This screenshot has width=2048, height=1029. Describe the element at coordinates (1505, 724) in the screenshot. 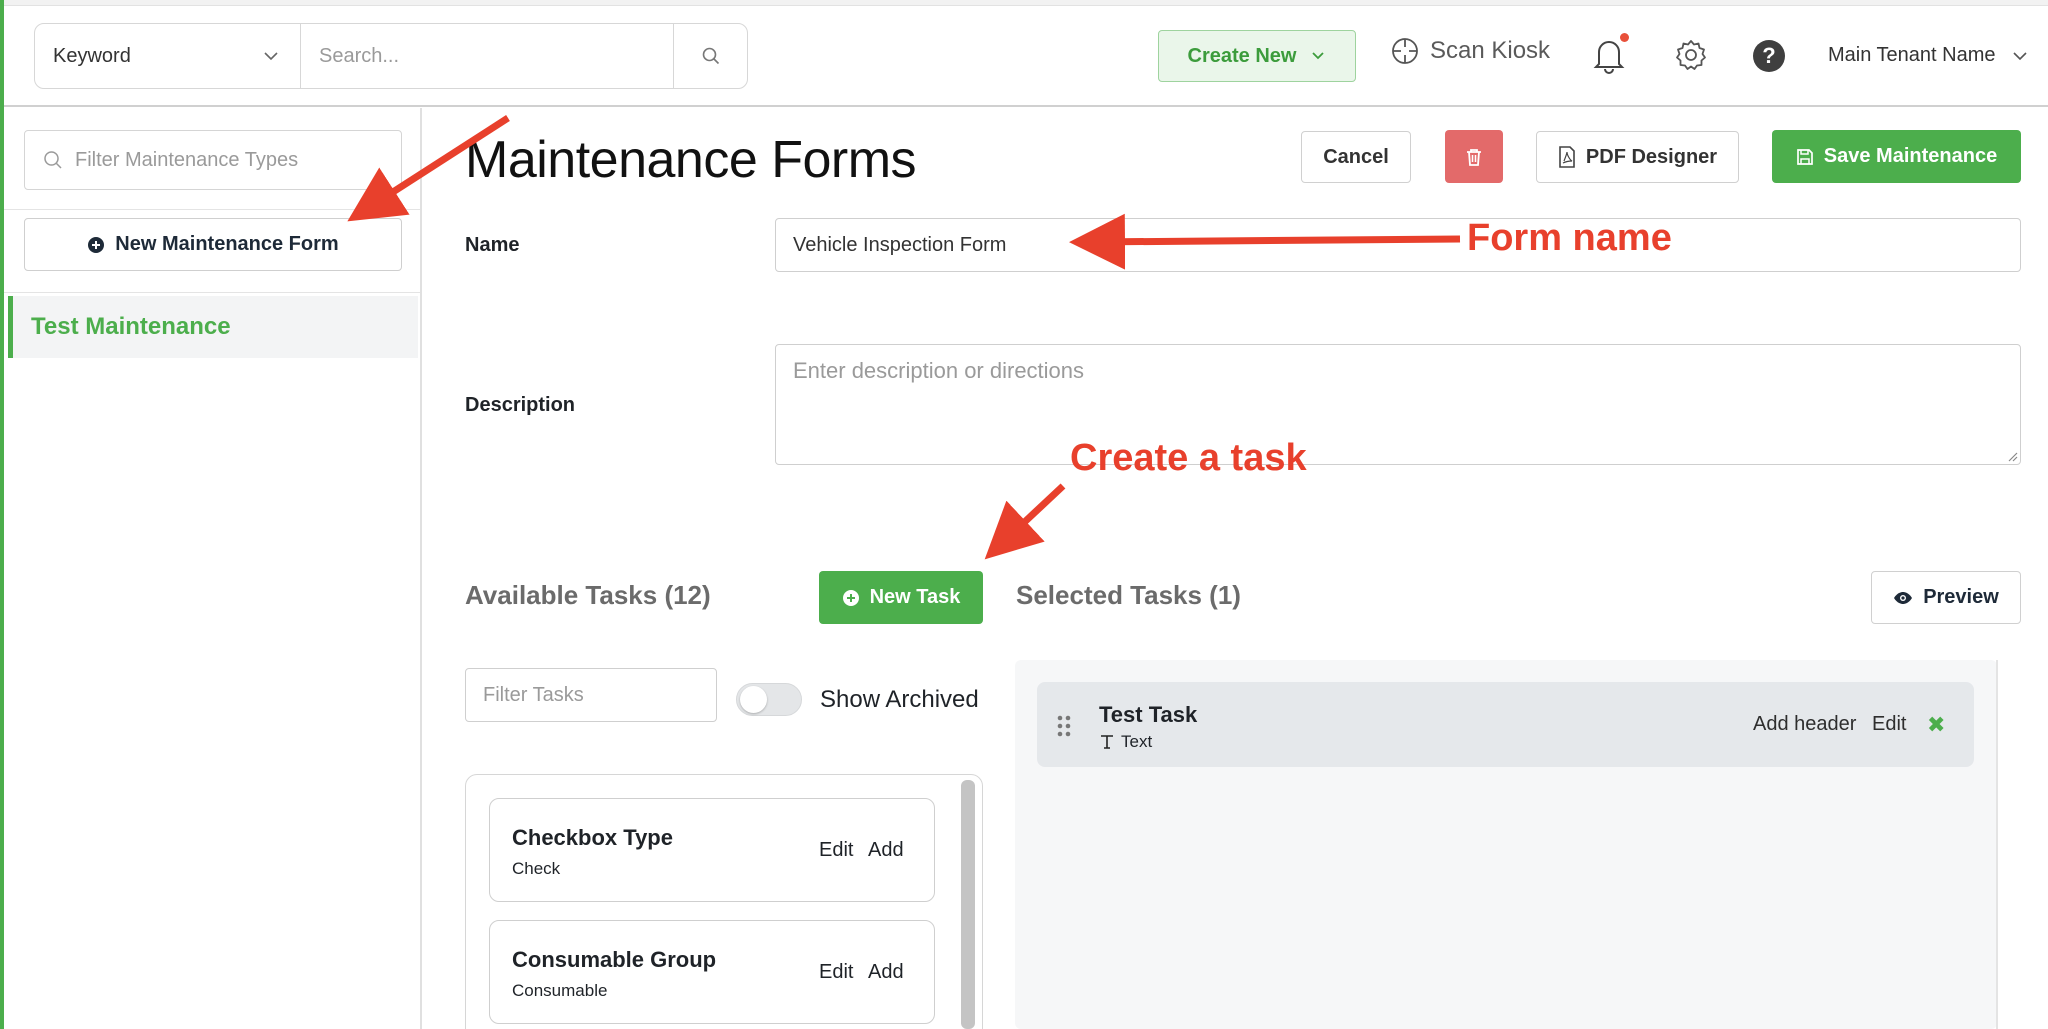

I see `selected-task-row: Test Task Text Add header Edit ✖` at that location.